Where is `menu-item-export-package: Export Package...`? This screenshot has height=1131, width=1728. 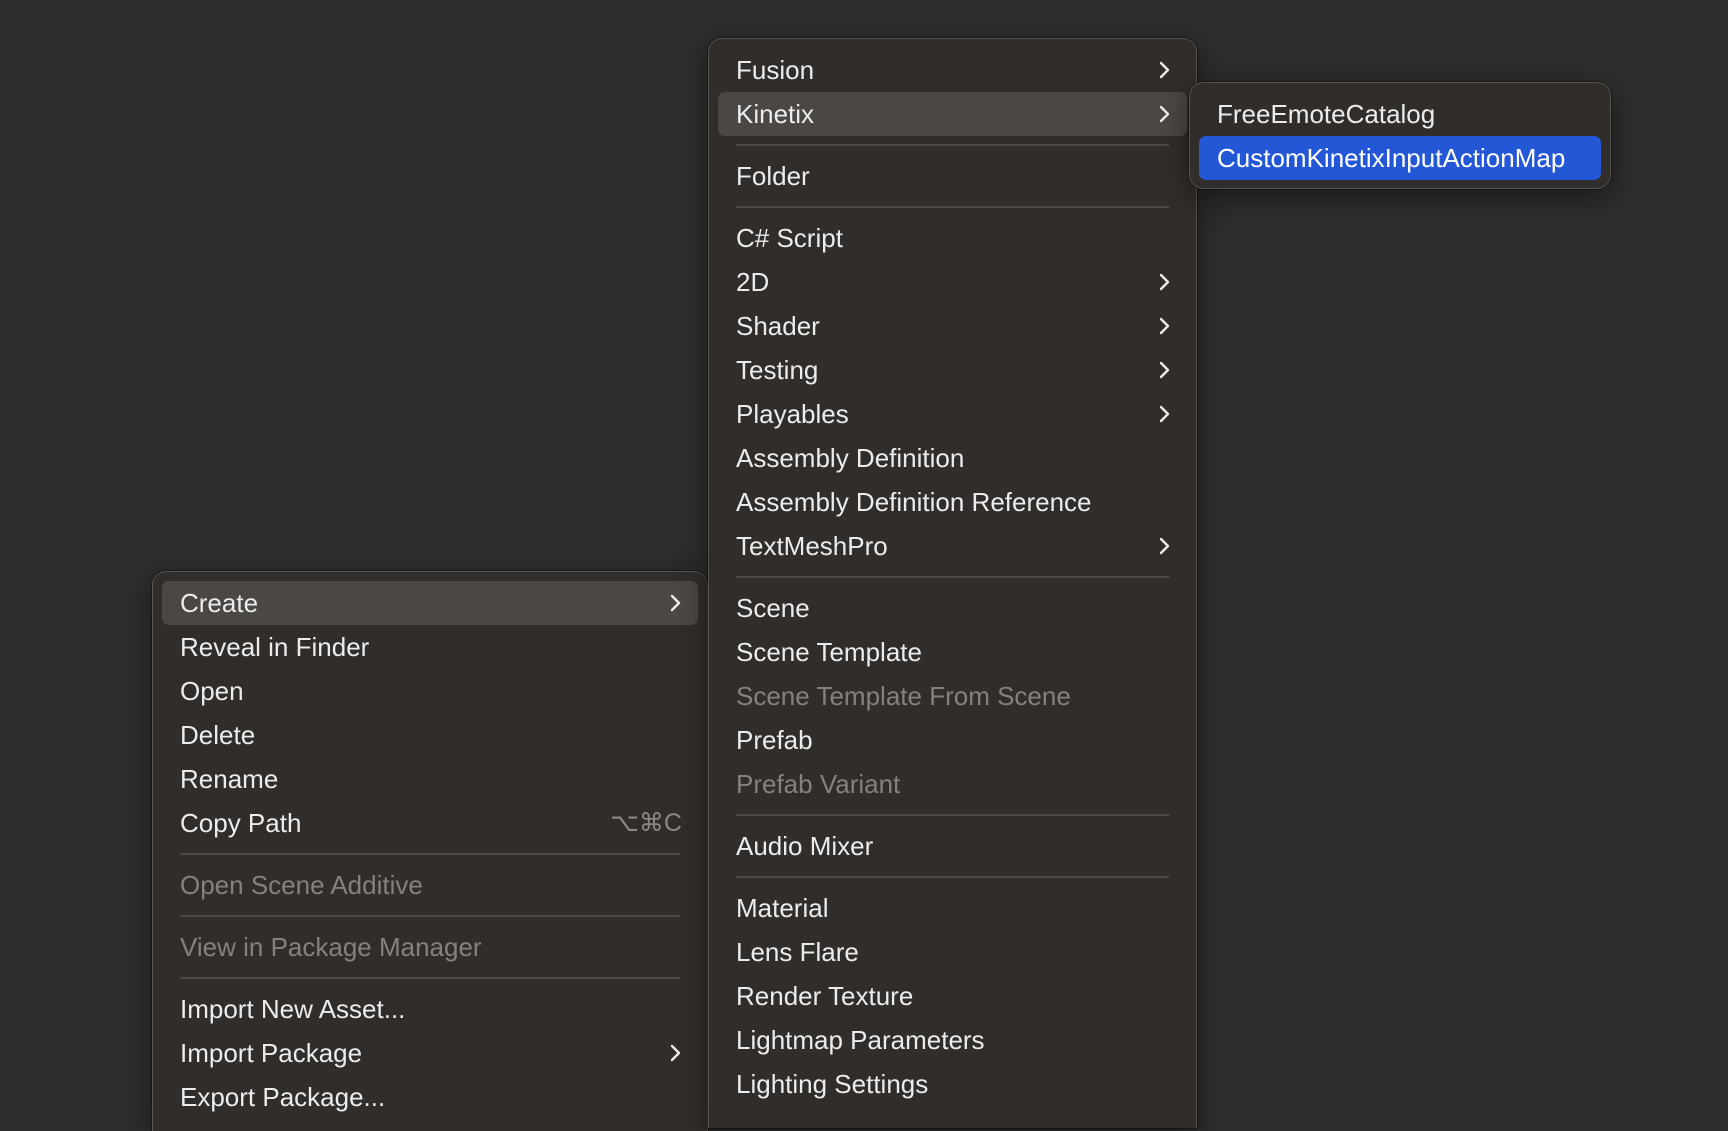 menu-item-export-package: Export Package... is located at coordinates (430, 1097).